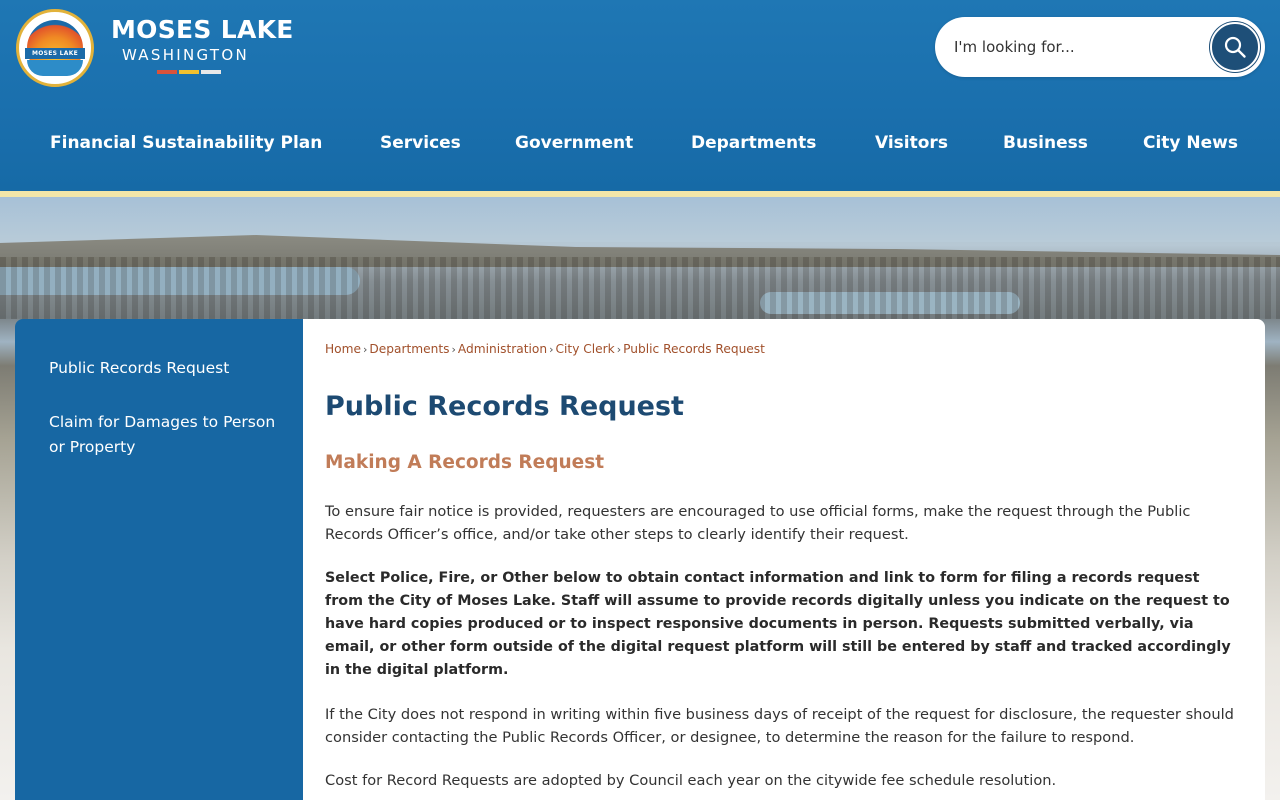 The image size is (1280, 800). I want to click on section-title: Making A Records Request, so click(465, 462).